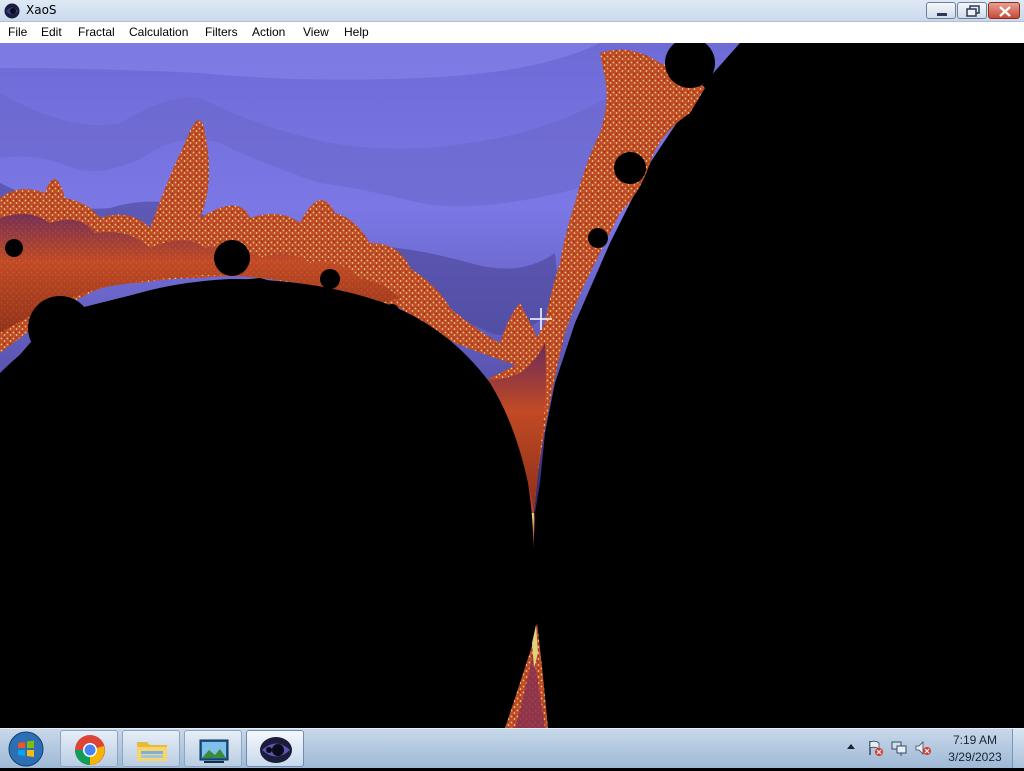  I want to click on show-desktop-button, so click(1018, 748).